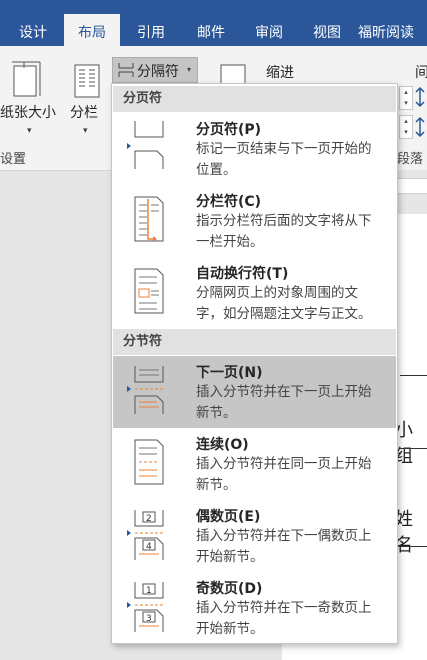 The width and height of the screenshot is (427, 660). What do you see at coordinates (13, 159) in the screenshot?
I see `page-setup-group-label: 设置` at bounding box center [13, 159].